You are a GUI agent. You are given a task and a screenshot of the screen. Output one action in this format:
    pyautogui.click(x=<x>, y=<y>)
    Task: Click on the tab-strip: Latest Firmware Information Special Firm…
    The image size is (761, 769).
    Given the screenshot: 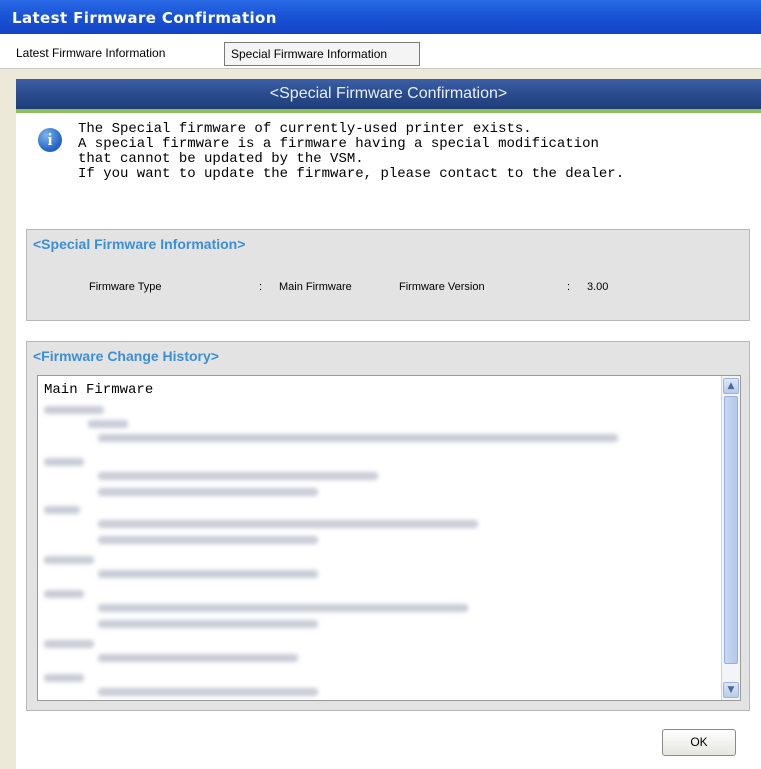 What is the action you would take?
    pyautogui.click(x=380, y=51)
    